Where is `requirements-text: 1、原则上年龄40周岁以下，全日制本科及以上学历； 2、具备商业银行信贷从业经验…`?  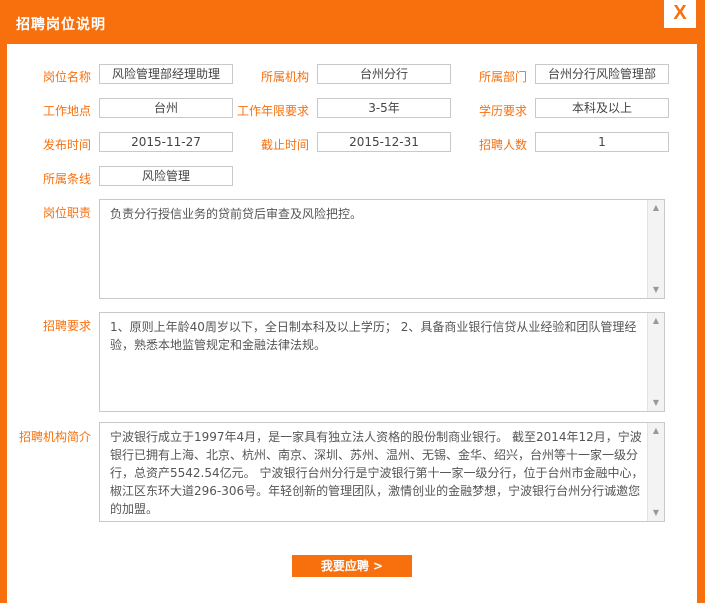 requirements-text: 1、原则上年龄40周岁以下，全日制本科及以上学历； 2、具备商业银行信贷从业经验… is located at coordinates (373, 336).